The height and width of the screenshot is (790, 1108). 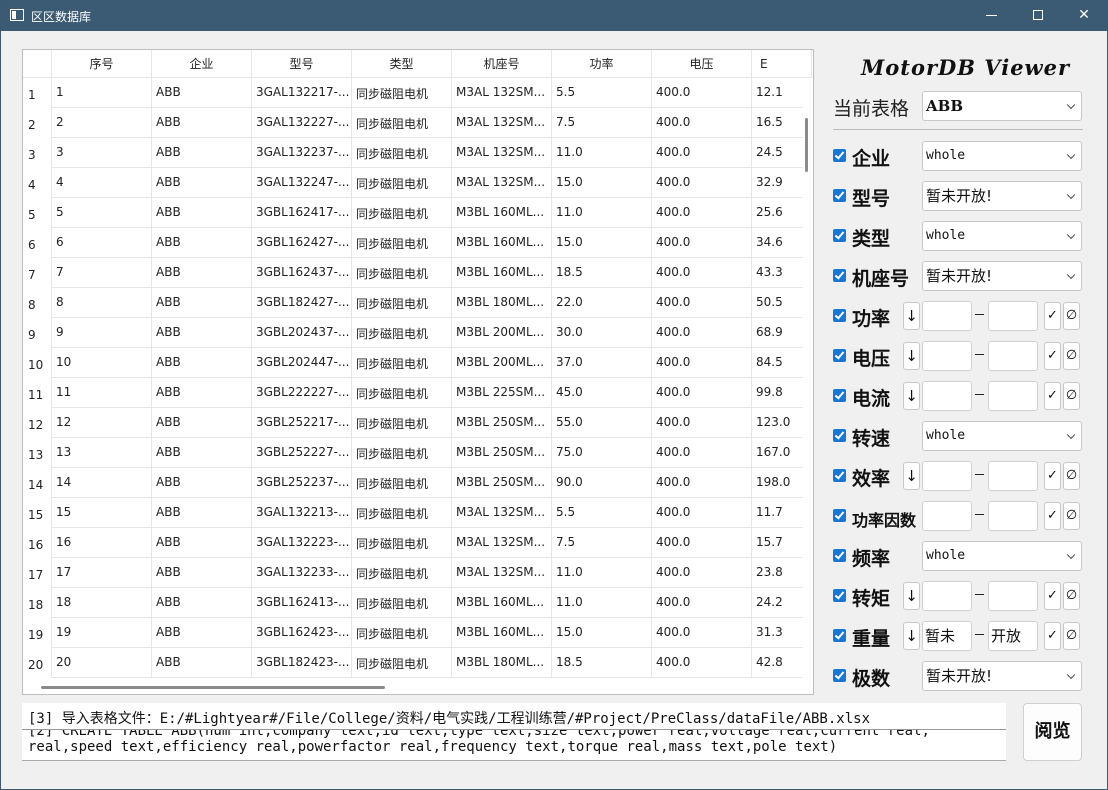 What do you see at coordinates (1052, 356) in the screenshot?
I see `apply-button-voltage: ✓` at bounding box center [1052, 356].